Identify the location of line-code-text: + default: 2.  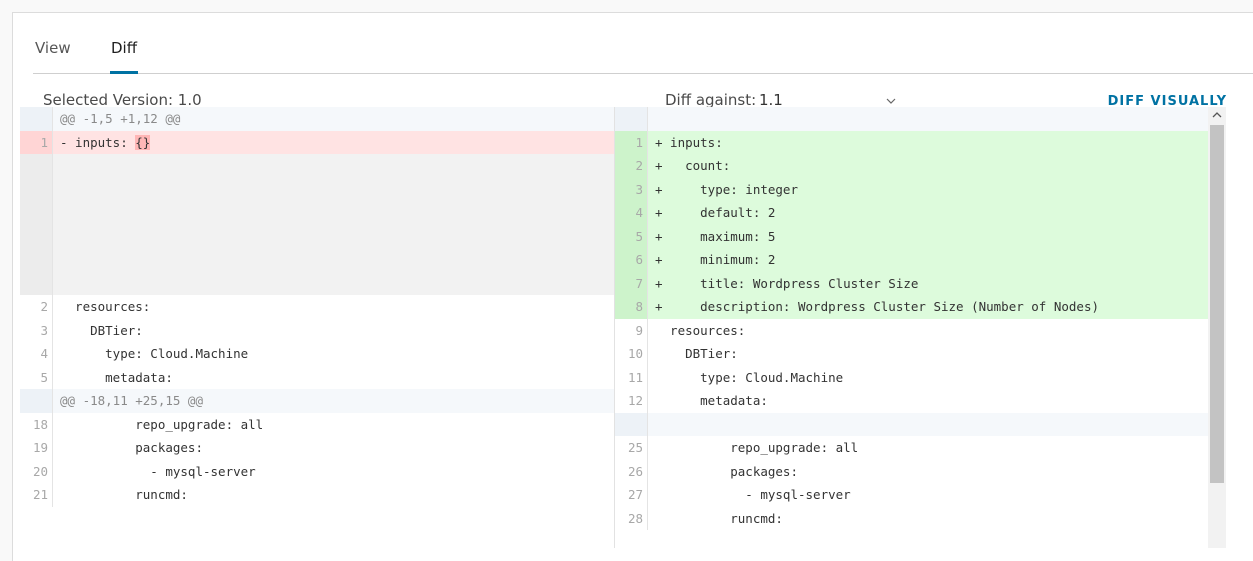
(715, 212).